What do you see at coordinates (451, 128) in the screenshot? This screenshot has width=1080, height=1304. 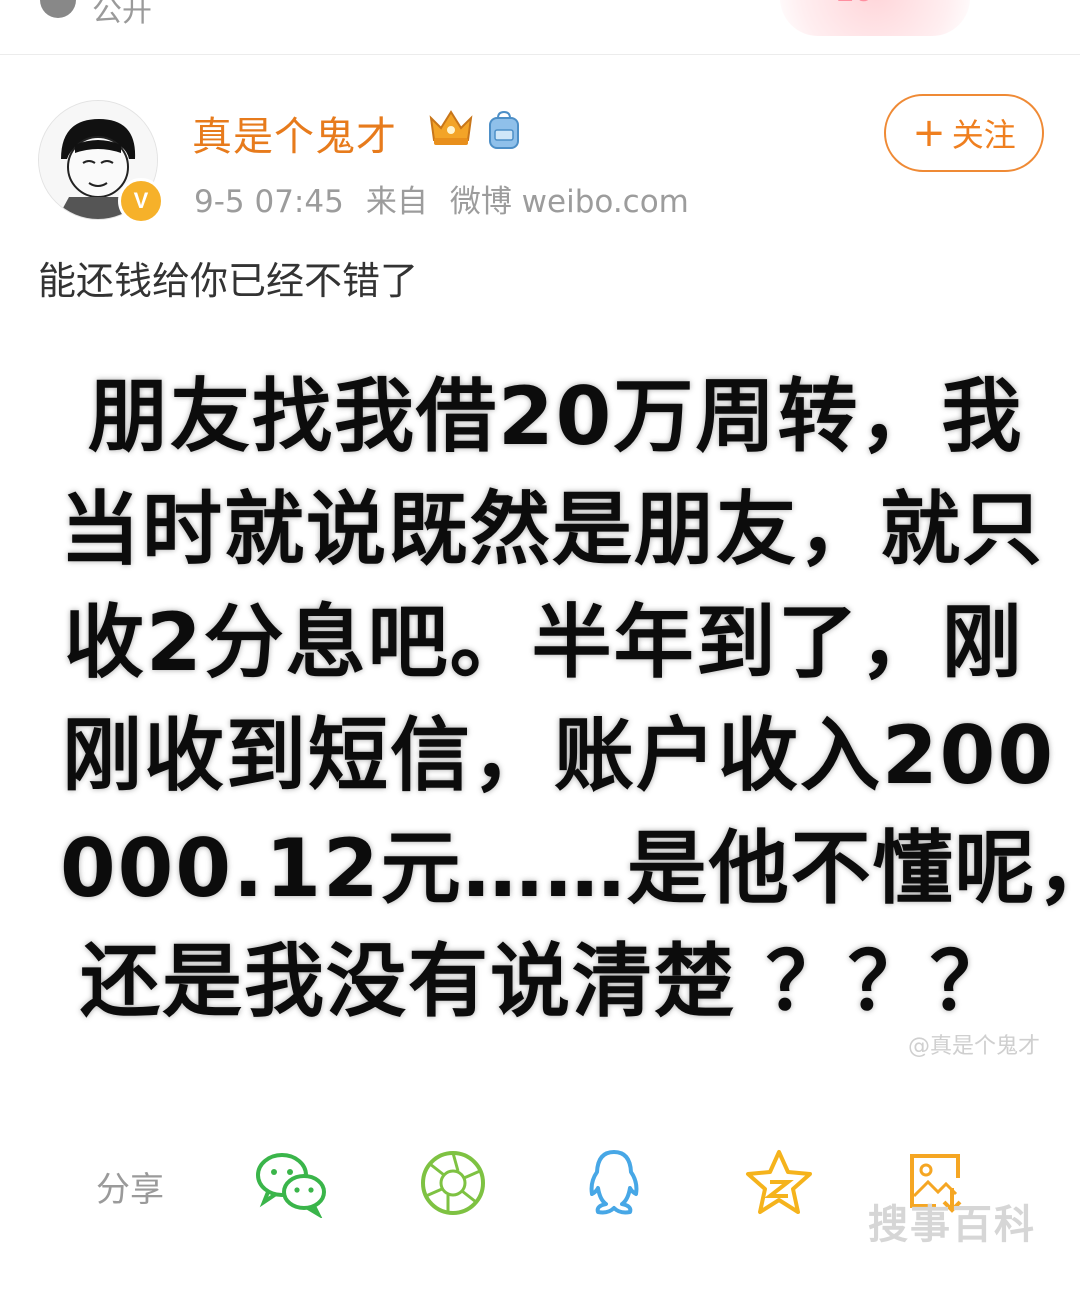 I see `crown-member-icon` at bounding box center [451, 128].